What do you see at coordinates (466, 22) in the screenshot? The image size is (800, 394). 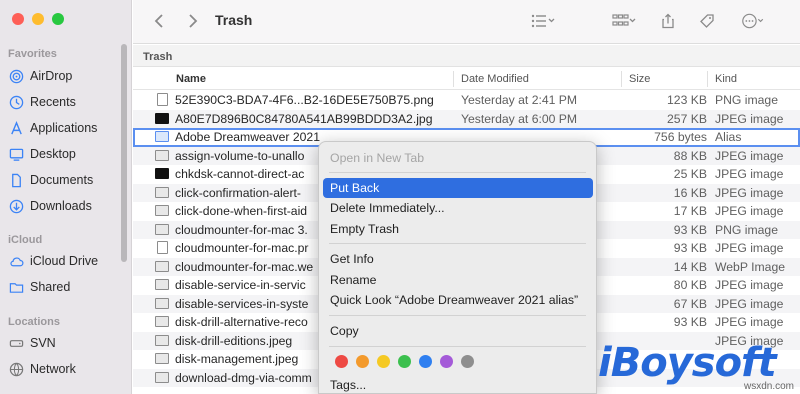 I see `toolbar: Trash` at bounding box center [466, 22].